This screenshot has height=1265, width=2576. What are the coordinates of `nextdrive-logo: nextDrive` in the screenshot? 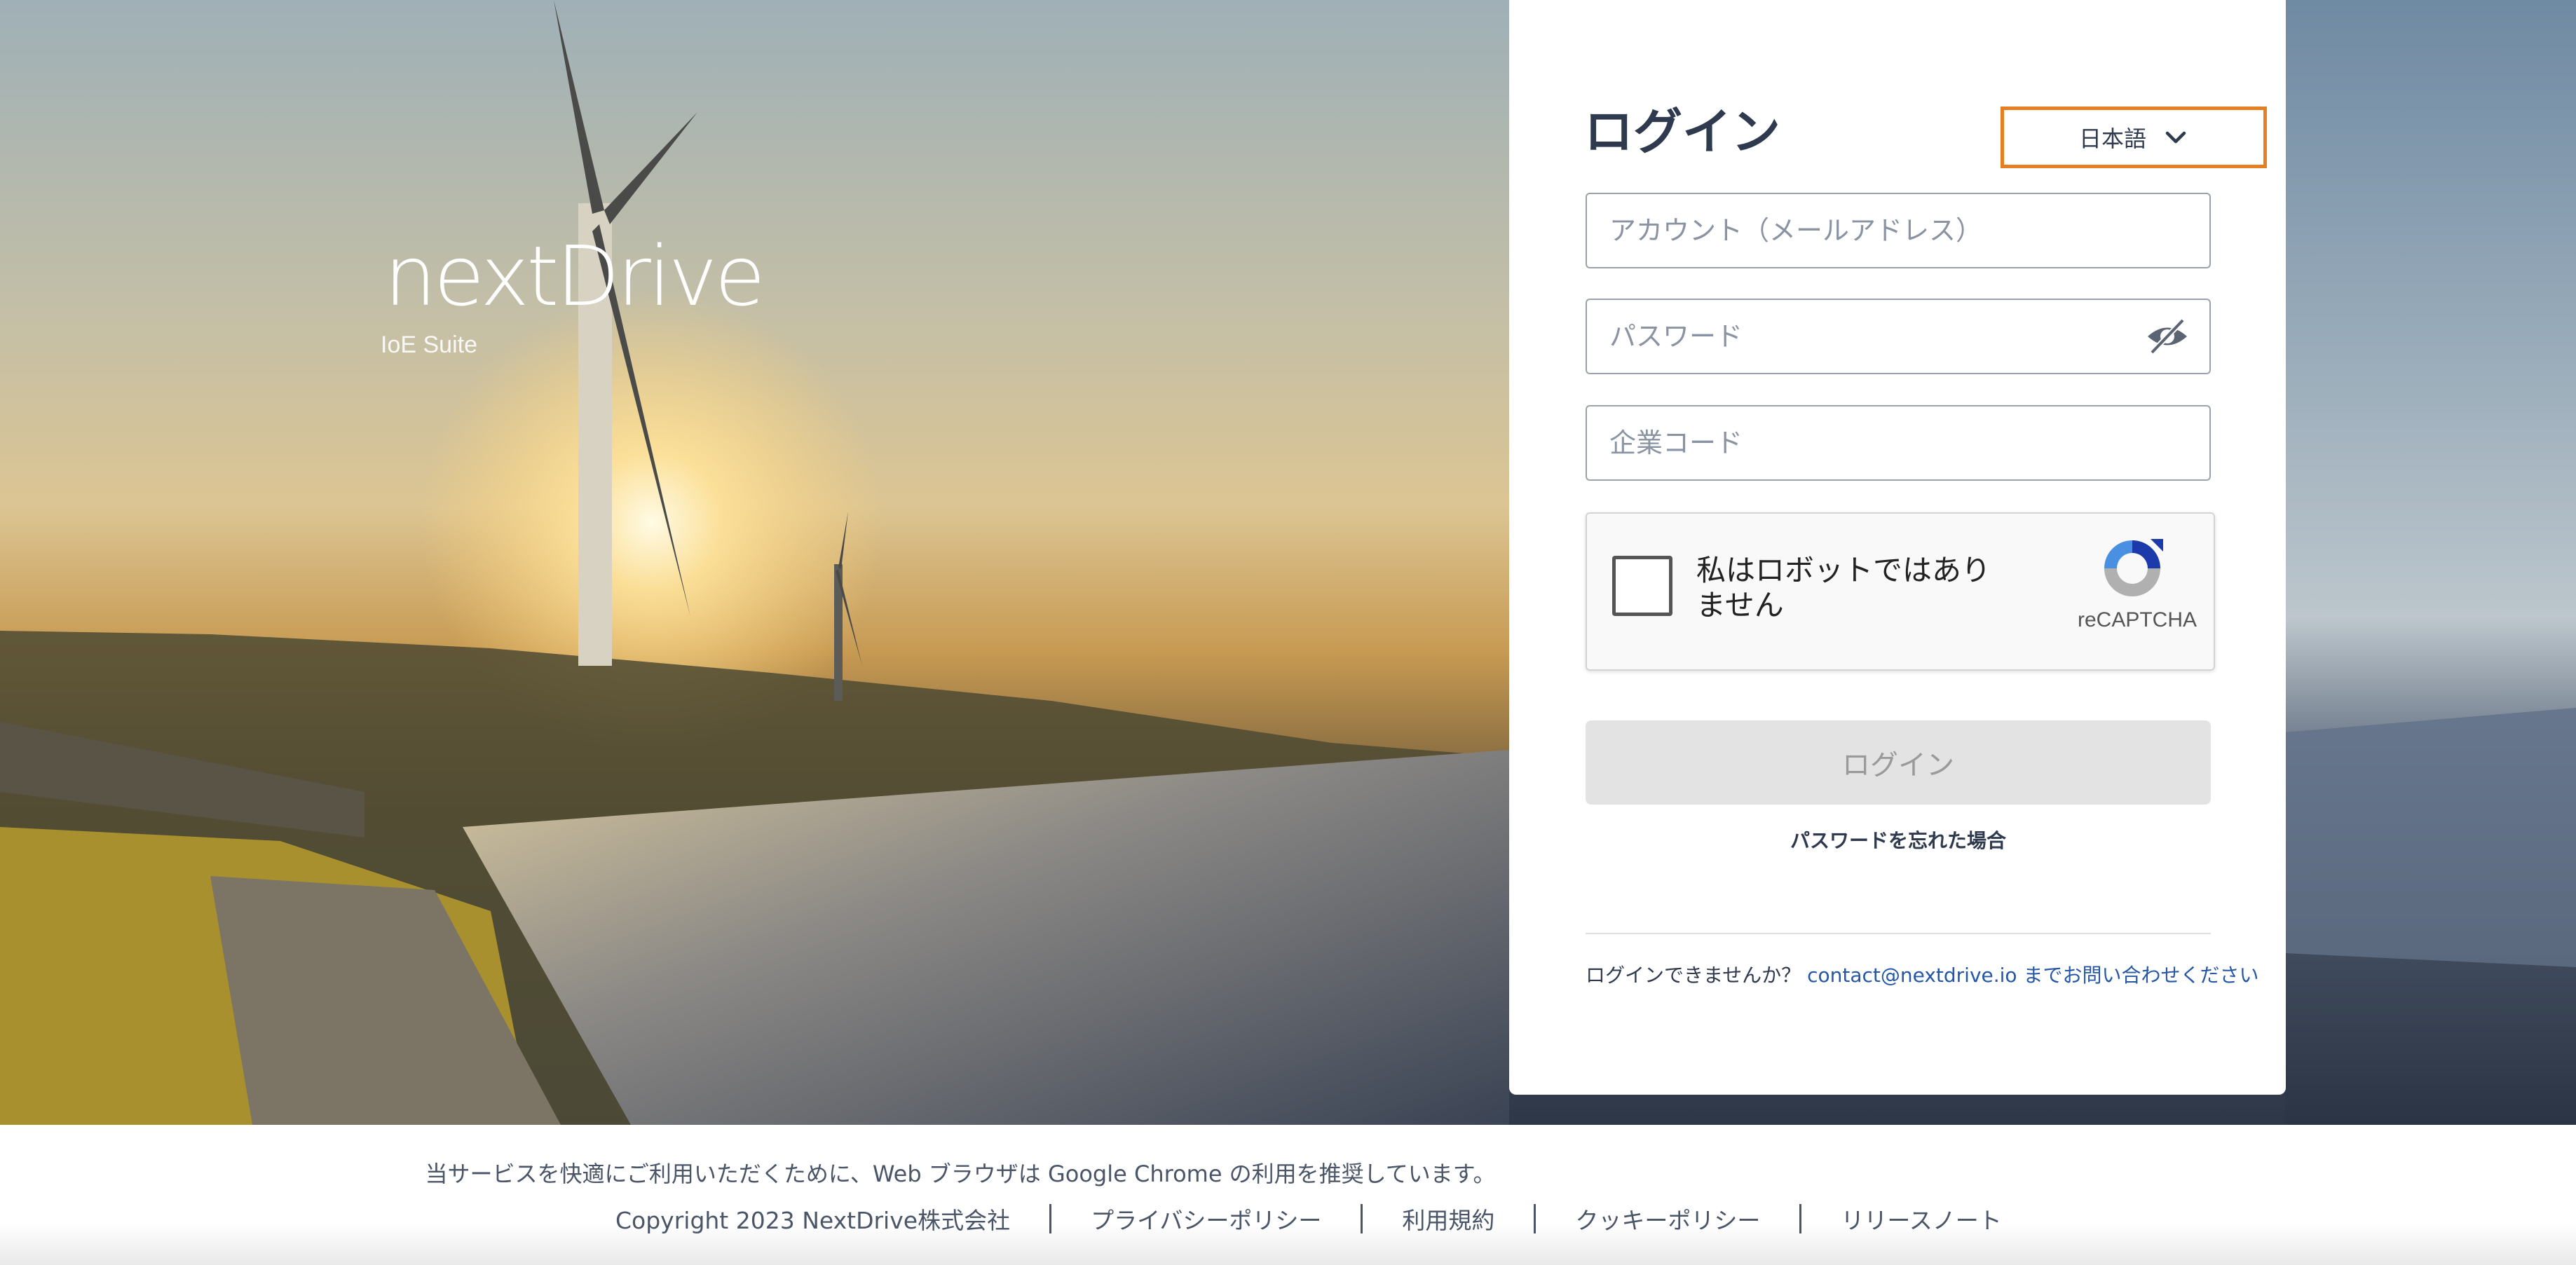 It's located at (574, 276).